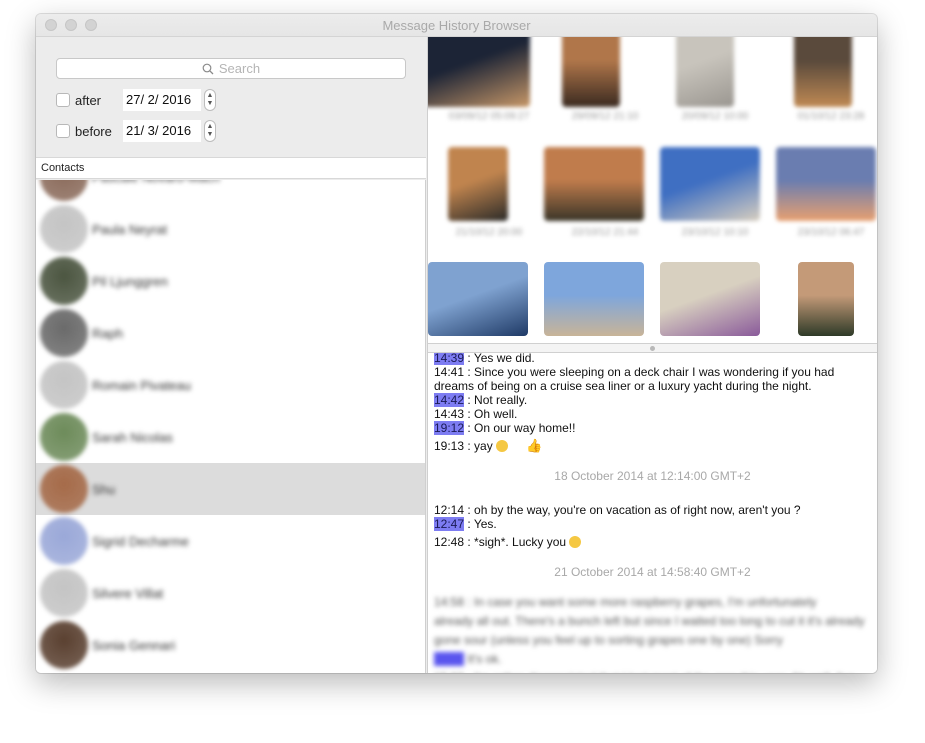 The width and height of the screenshot is (925, 743). Describe the element at coordinates (449, 400) in the screenshot. I see `message-timestamp: 14:42` at that location.